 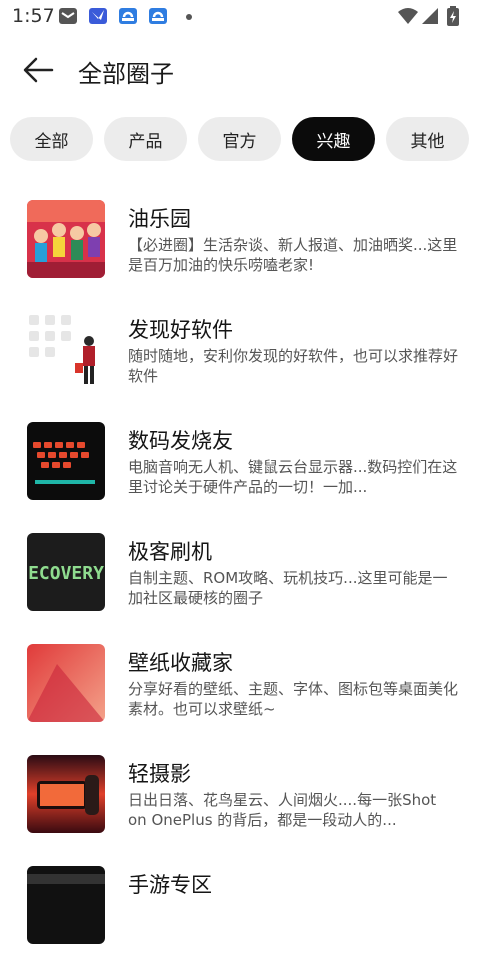 I want to click on circle-item-wallpaper: 壁纸收藏家 分享好看的壁纸、主题、字体、图标包等桌面美化素材。也可以求壁纸~, so click(x=249, y=689).